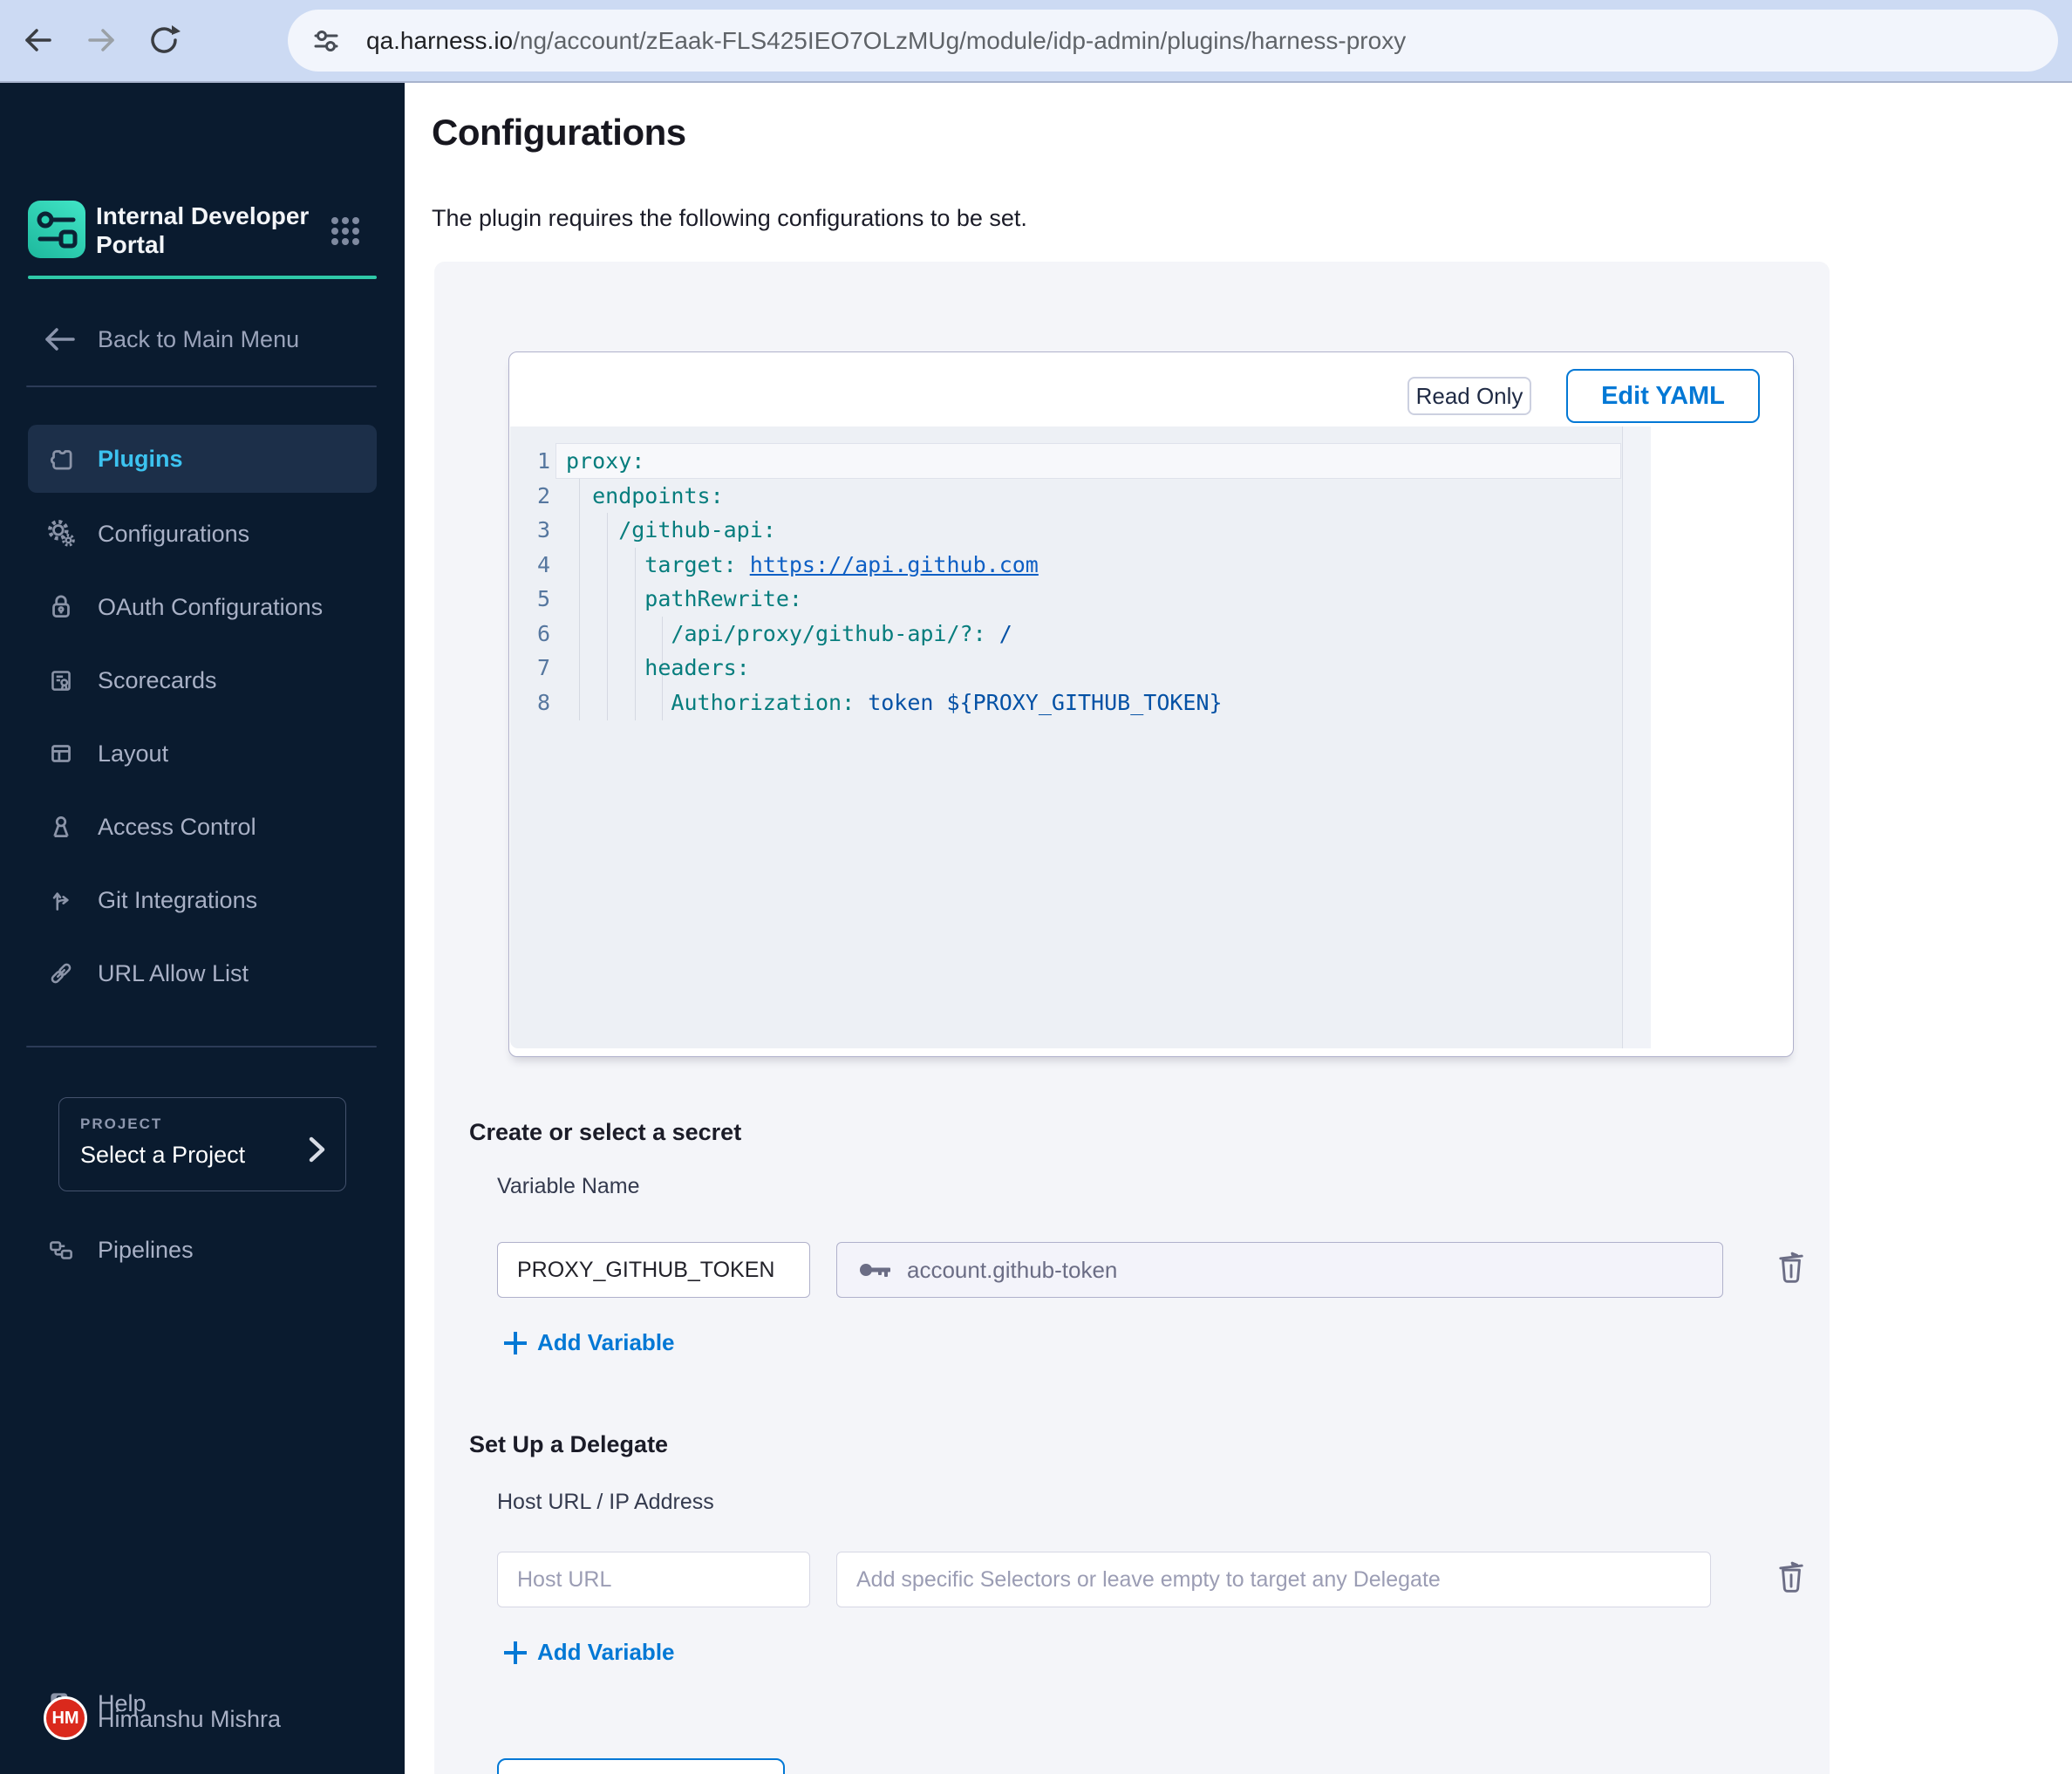 The height and width of the screenshot is (1774, 2072). What do you see at coordinates (653, 1579) in the screenshot?
I see `host-url-input` at bounding box center [653, 1579].